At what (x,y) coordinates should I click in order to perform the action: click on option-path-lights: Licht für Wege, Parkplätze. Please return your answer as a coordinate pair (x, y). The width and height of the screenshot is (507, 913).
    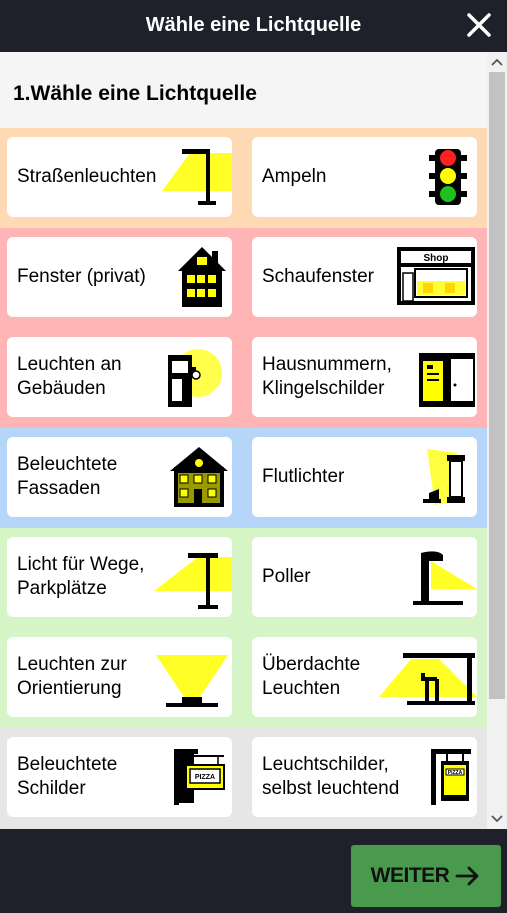
    Looking at the image, I should click on (119, 577).